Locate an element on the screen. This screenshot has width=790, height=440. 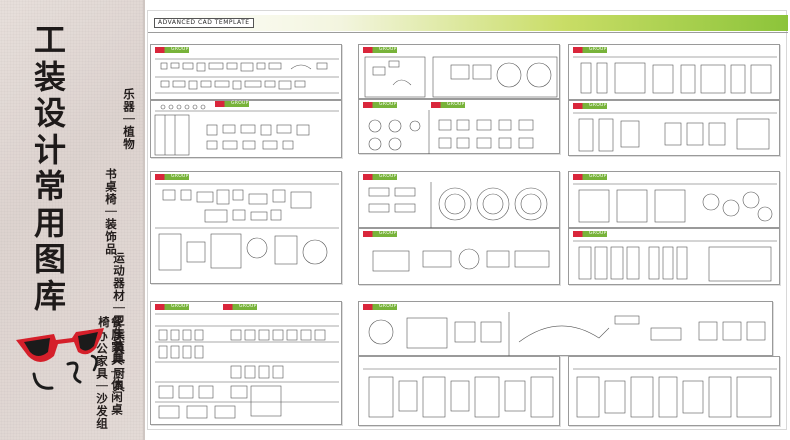
divider is located at coordinates (468, 32).